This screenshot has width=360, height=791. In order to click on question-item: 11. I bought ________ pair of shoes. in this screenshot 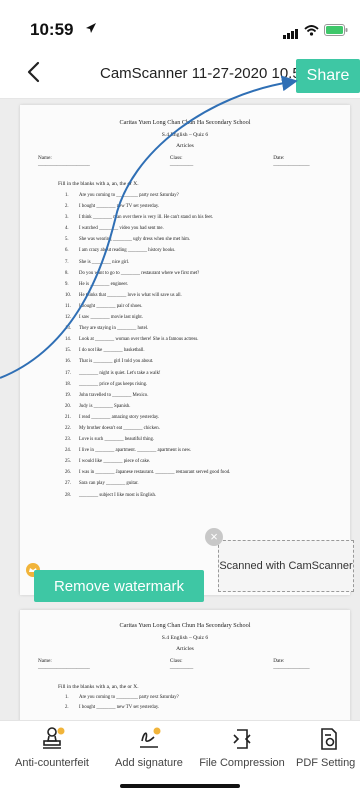, I will do `click(207, 306)`.